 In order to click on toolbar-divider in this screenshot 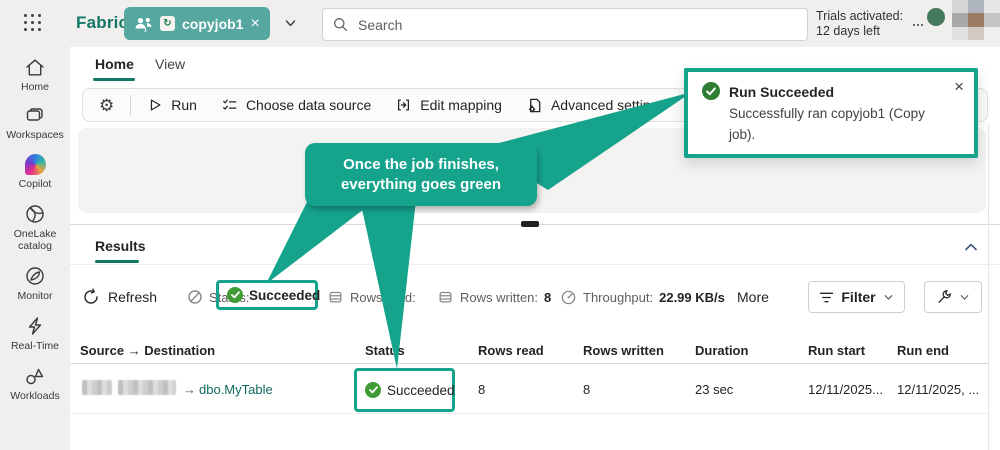, I will do `click(131, 105)`.